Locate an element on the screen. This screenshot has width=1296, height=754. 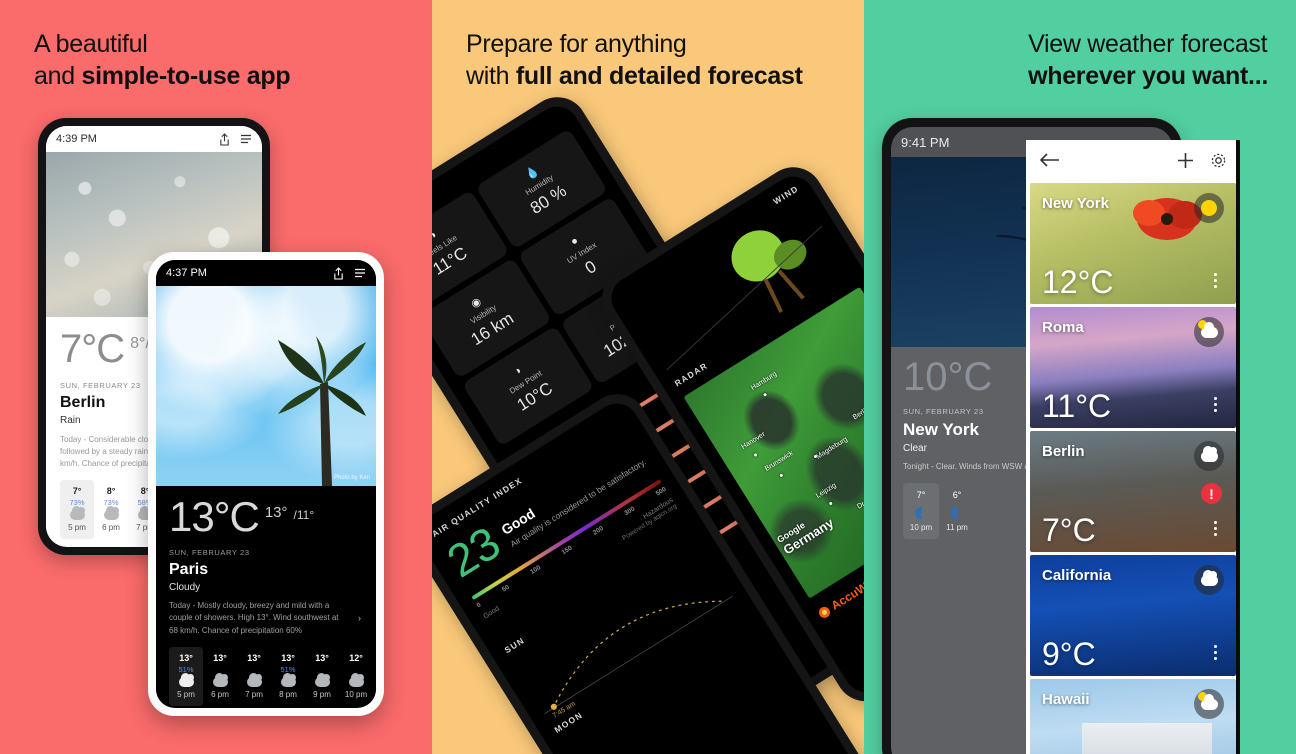
aqi-rating: Good is located at coordinates (518, 521).